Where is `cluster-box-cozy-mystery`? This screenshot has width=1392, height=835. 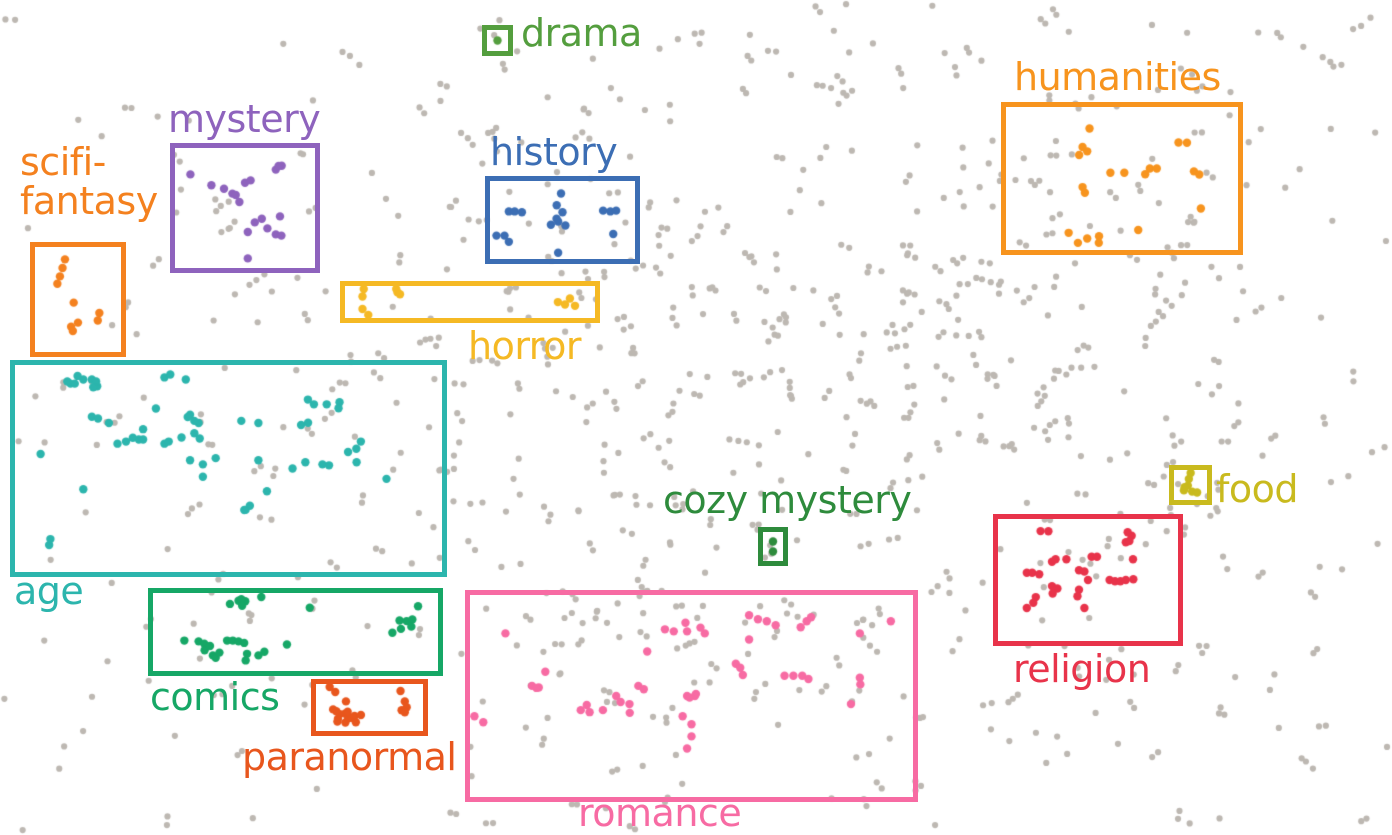
cluster-box-cozy-mystery is located at coordinates (773, 546).